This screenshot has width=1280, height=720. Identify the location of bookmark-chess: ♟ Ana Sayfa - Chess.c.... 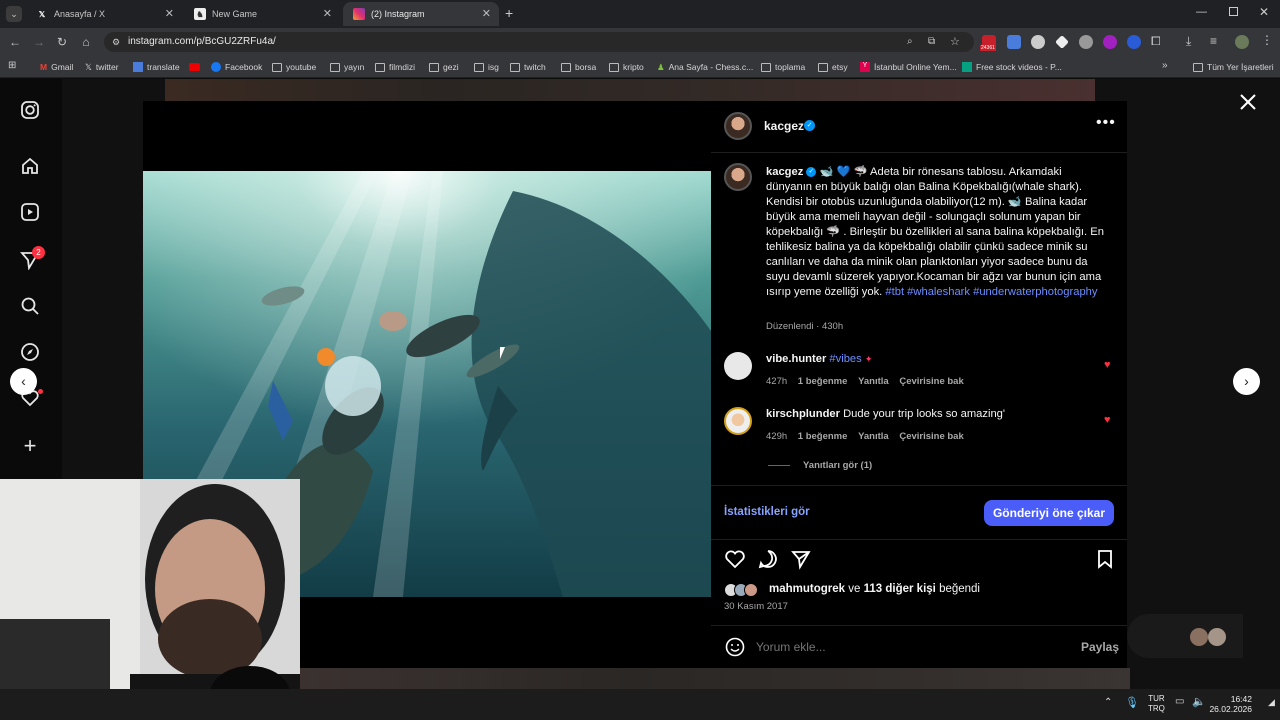
(705, 67).